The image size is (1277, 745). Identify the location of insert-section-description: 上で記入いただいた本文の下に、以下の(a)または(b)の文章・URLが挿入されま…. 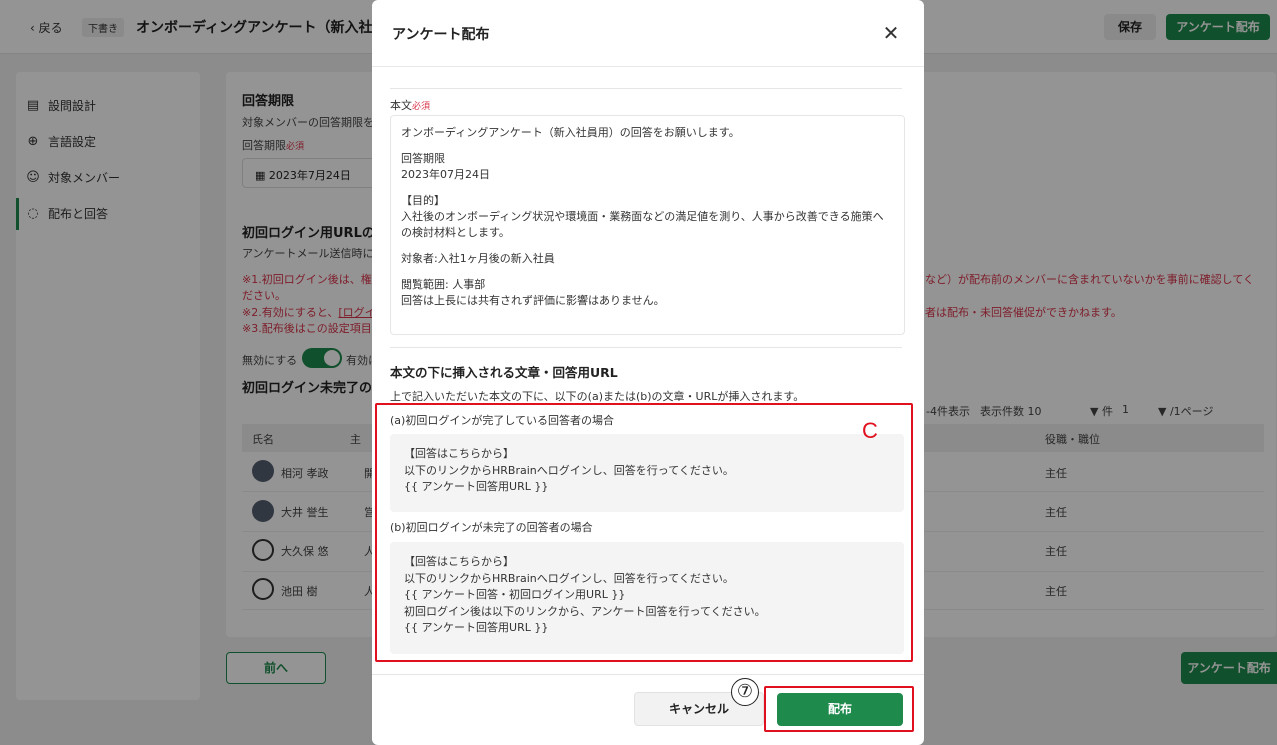
(597, 396).